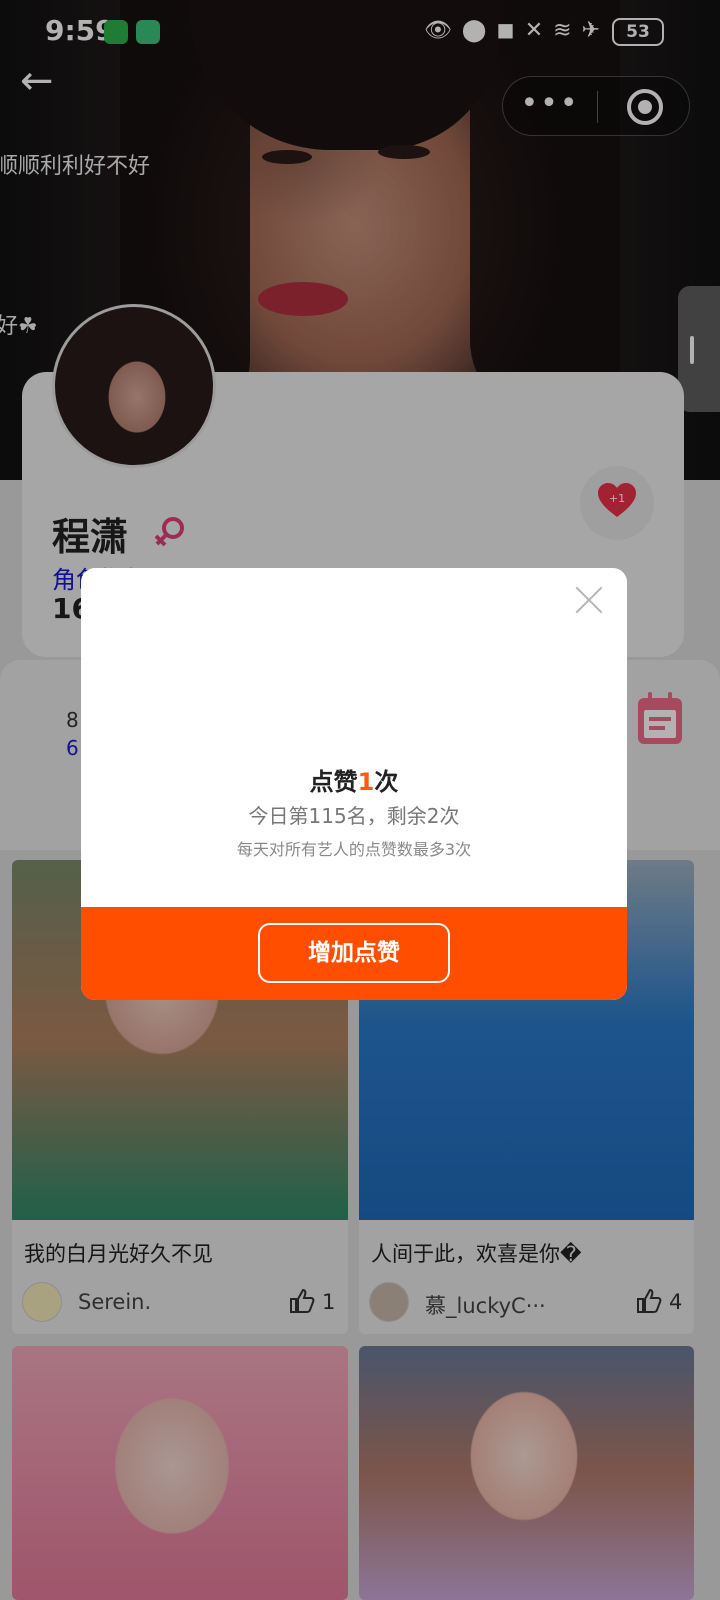 Image resolution: width=720 pixels, height=1600 pixels. Describe the element at coordinates (354, 816) in the screenshot. I see `dialog-rank-text: 今日第115名，剩余2次` at that location.